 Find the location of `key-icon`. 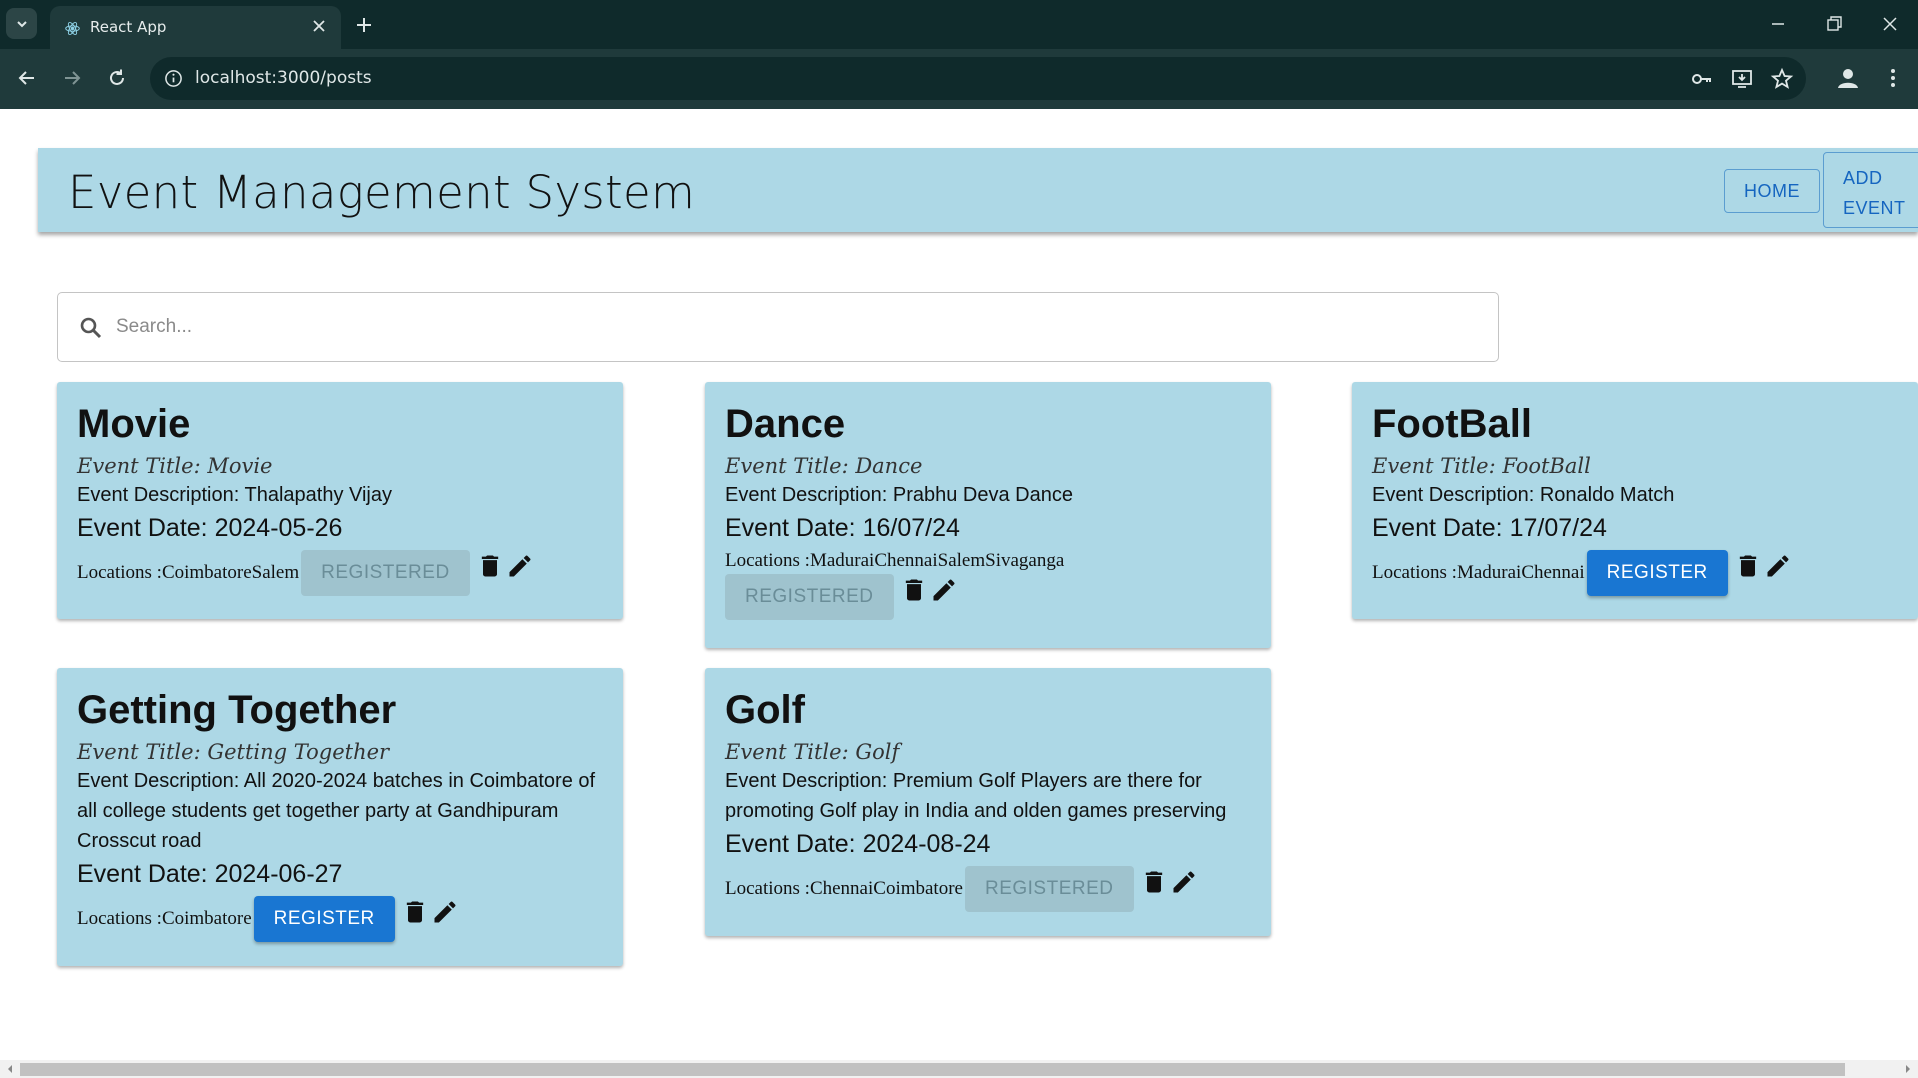

key-icon is located at coordinates (1702, 79).